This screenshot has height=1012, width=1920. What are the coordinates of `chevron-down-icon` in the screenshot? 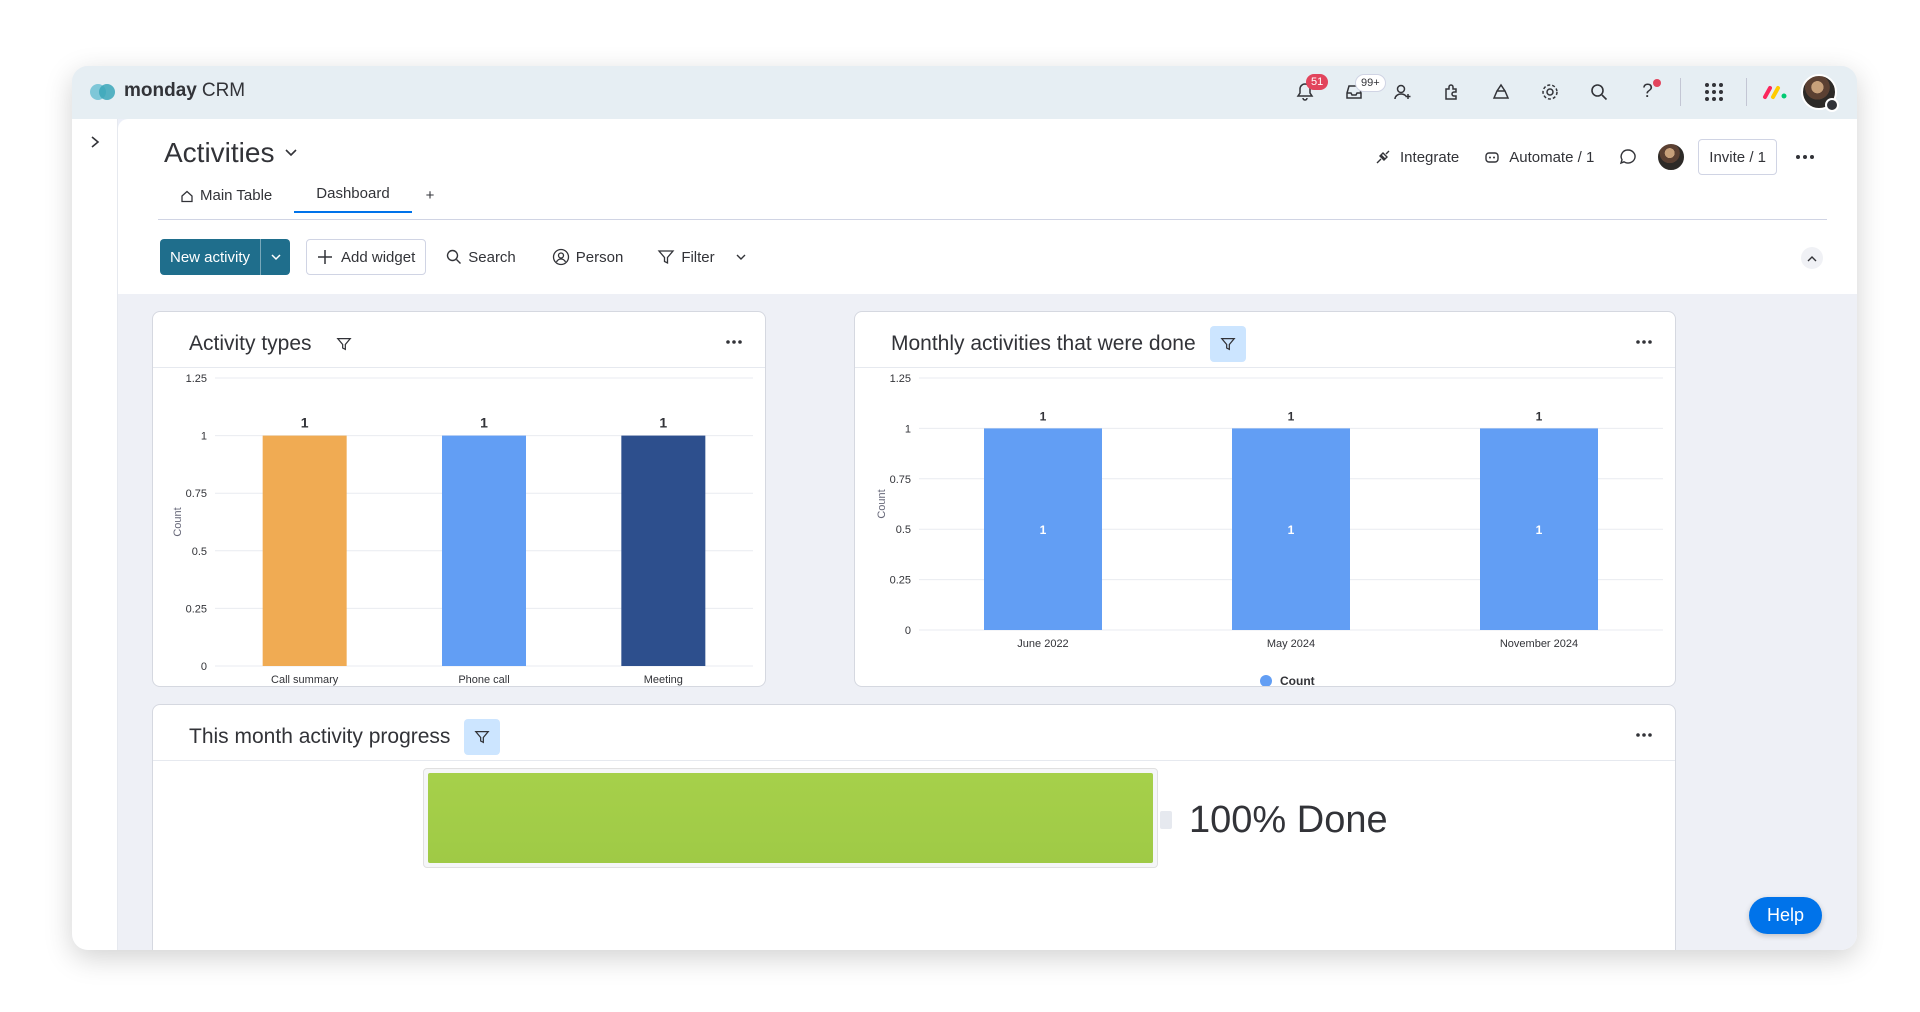 It's located at (276, 256).